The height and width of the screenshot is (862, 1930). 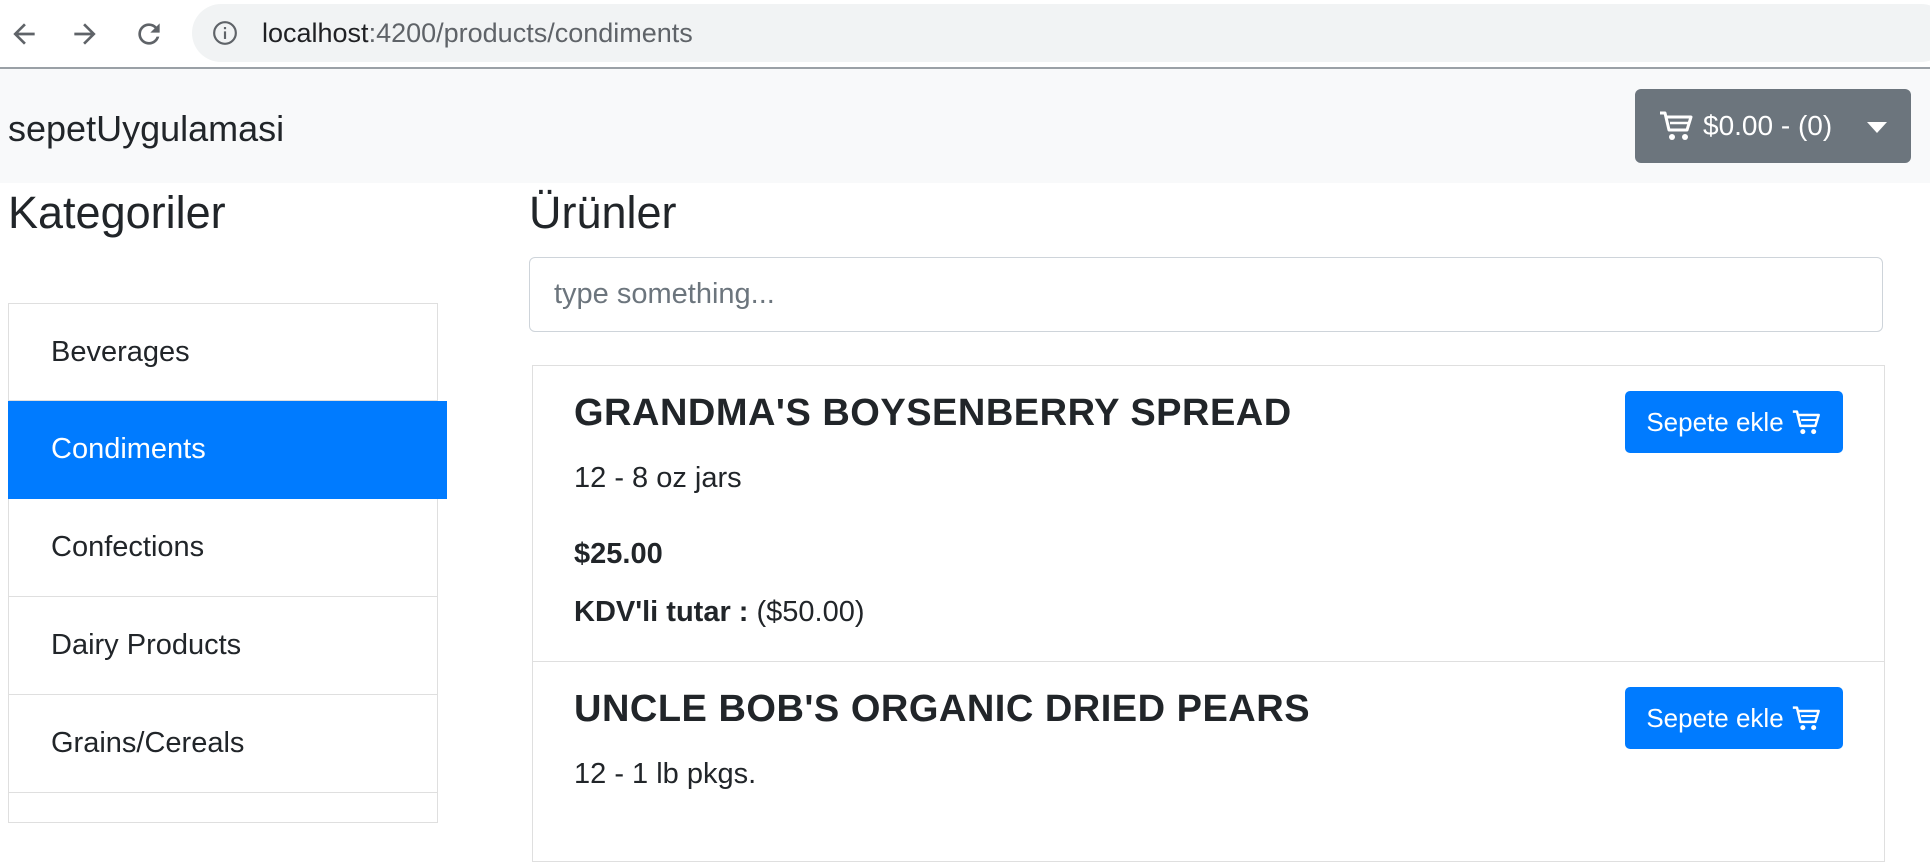 I want to click on product-quantity: 12 - 1 lb pkgs., so click(x=665, y=774).